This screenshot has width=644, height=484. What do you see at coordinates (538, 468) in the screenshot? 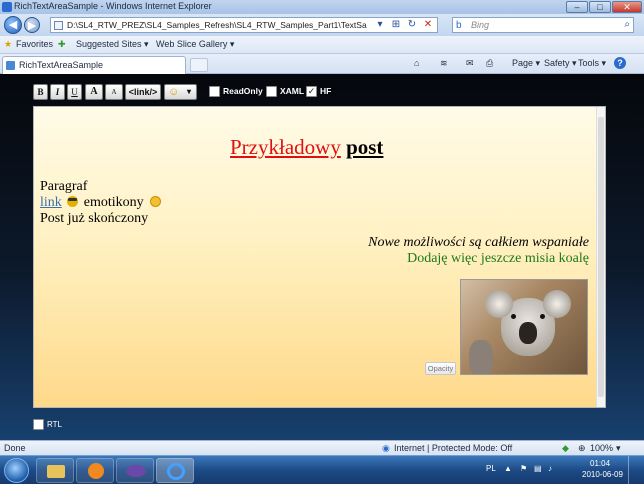
I see `network-icon: ▤` at bounding box center [538, 468].